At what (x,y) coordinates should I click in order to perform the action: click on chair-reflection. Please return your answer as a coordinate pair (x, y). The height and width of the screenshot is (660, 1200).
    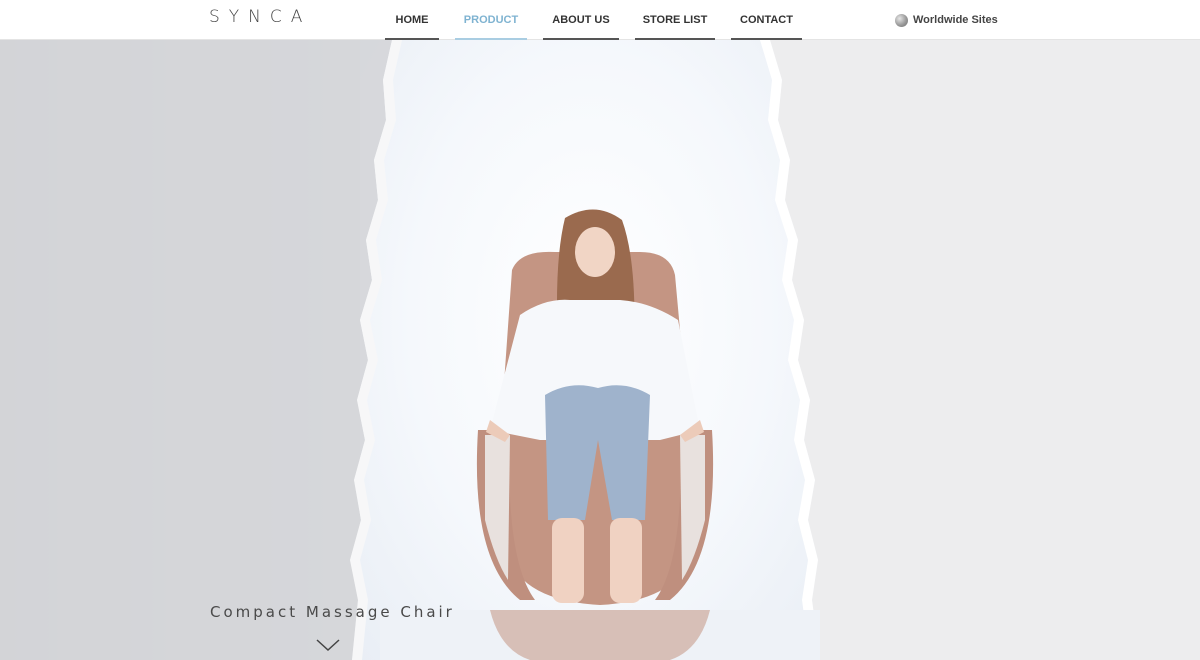
    Looking at the image, I should click on (600, 635).